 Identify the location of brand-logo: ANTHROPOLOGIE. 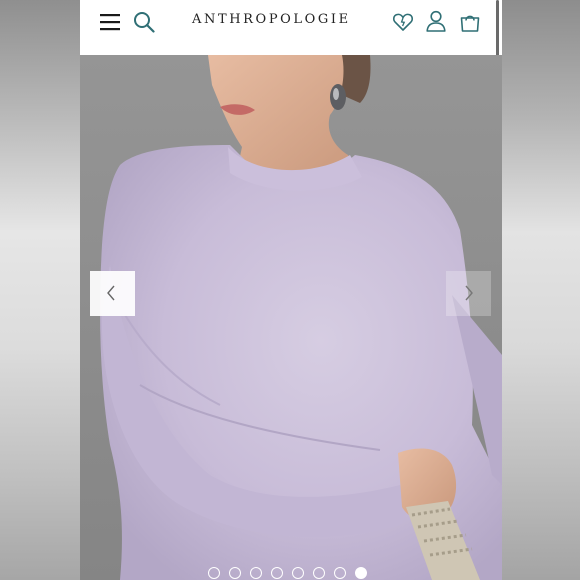
(271, 19).